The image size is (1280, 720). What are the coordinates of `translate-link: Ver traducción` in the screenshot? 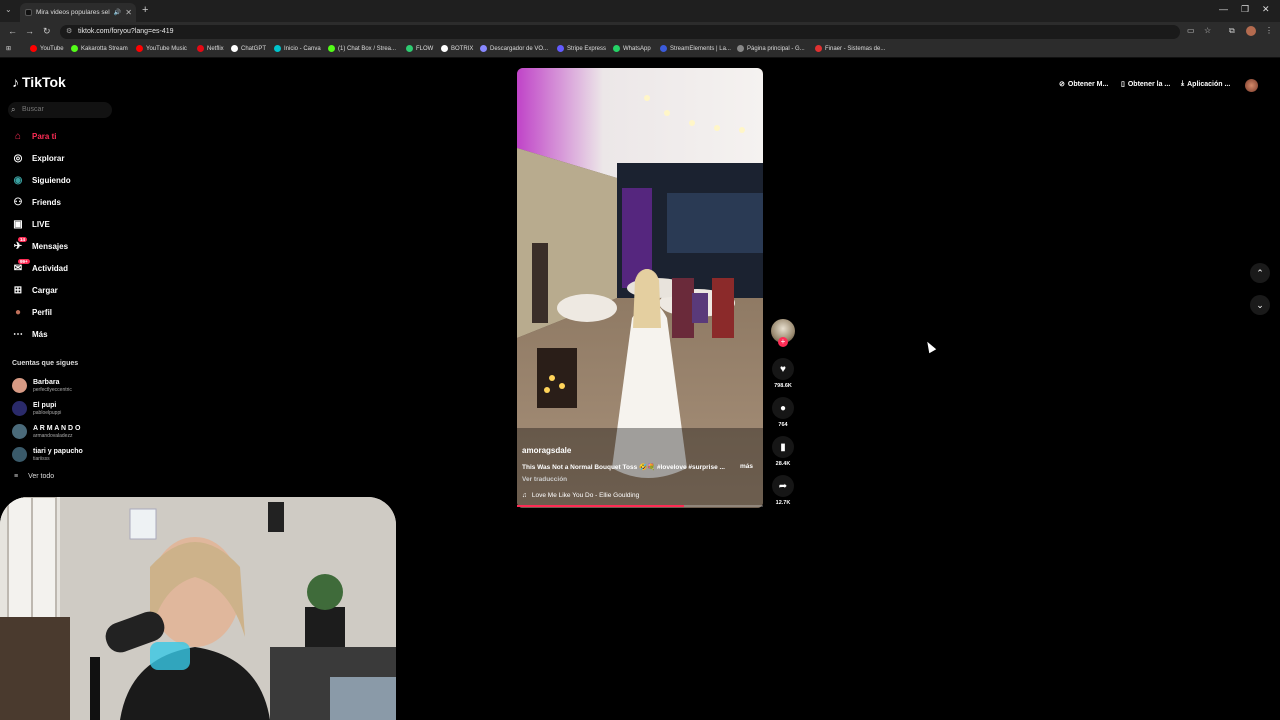 It's located at (544, 479).